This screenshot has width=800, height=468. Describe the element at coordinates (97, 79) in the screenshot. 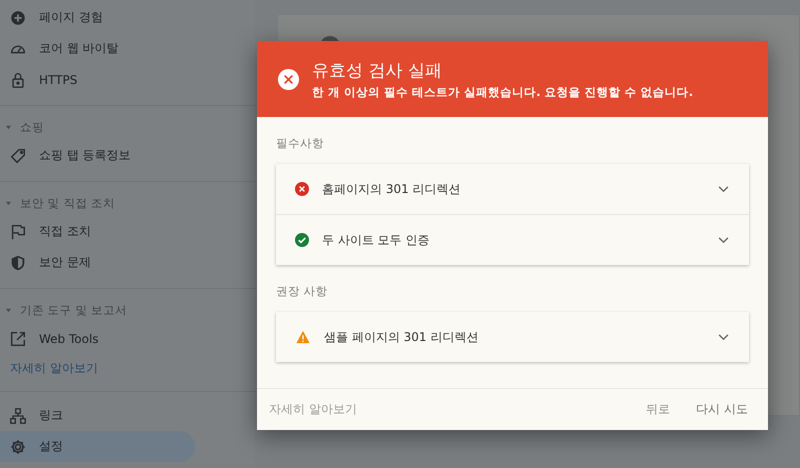

I see `nav-item: HTTPS` at that location.